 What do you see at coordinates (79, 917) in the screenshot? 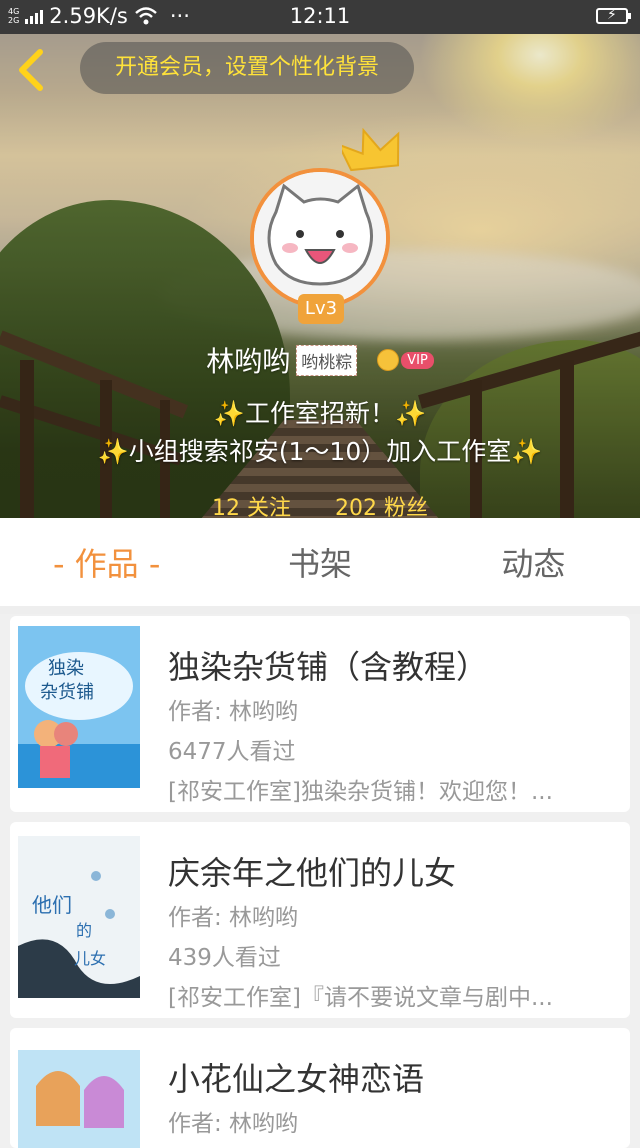
I see `book-cover-image: 他们 的 儿女` at bounding box center [79, 917].